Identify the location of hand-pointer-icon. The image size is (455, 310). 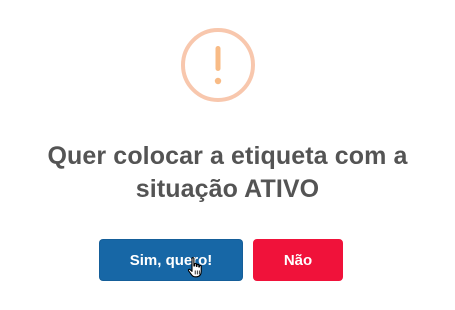
(194, 267).